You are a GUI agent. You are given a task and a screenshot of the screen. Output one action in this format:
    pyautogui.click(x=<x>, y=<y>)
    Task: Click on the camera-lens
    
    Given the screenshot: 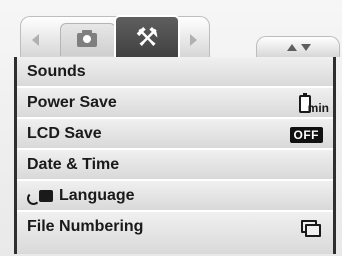 What is the action you would take?
    pyautogui.click(x=87, y=39)
    